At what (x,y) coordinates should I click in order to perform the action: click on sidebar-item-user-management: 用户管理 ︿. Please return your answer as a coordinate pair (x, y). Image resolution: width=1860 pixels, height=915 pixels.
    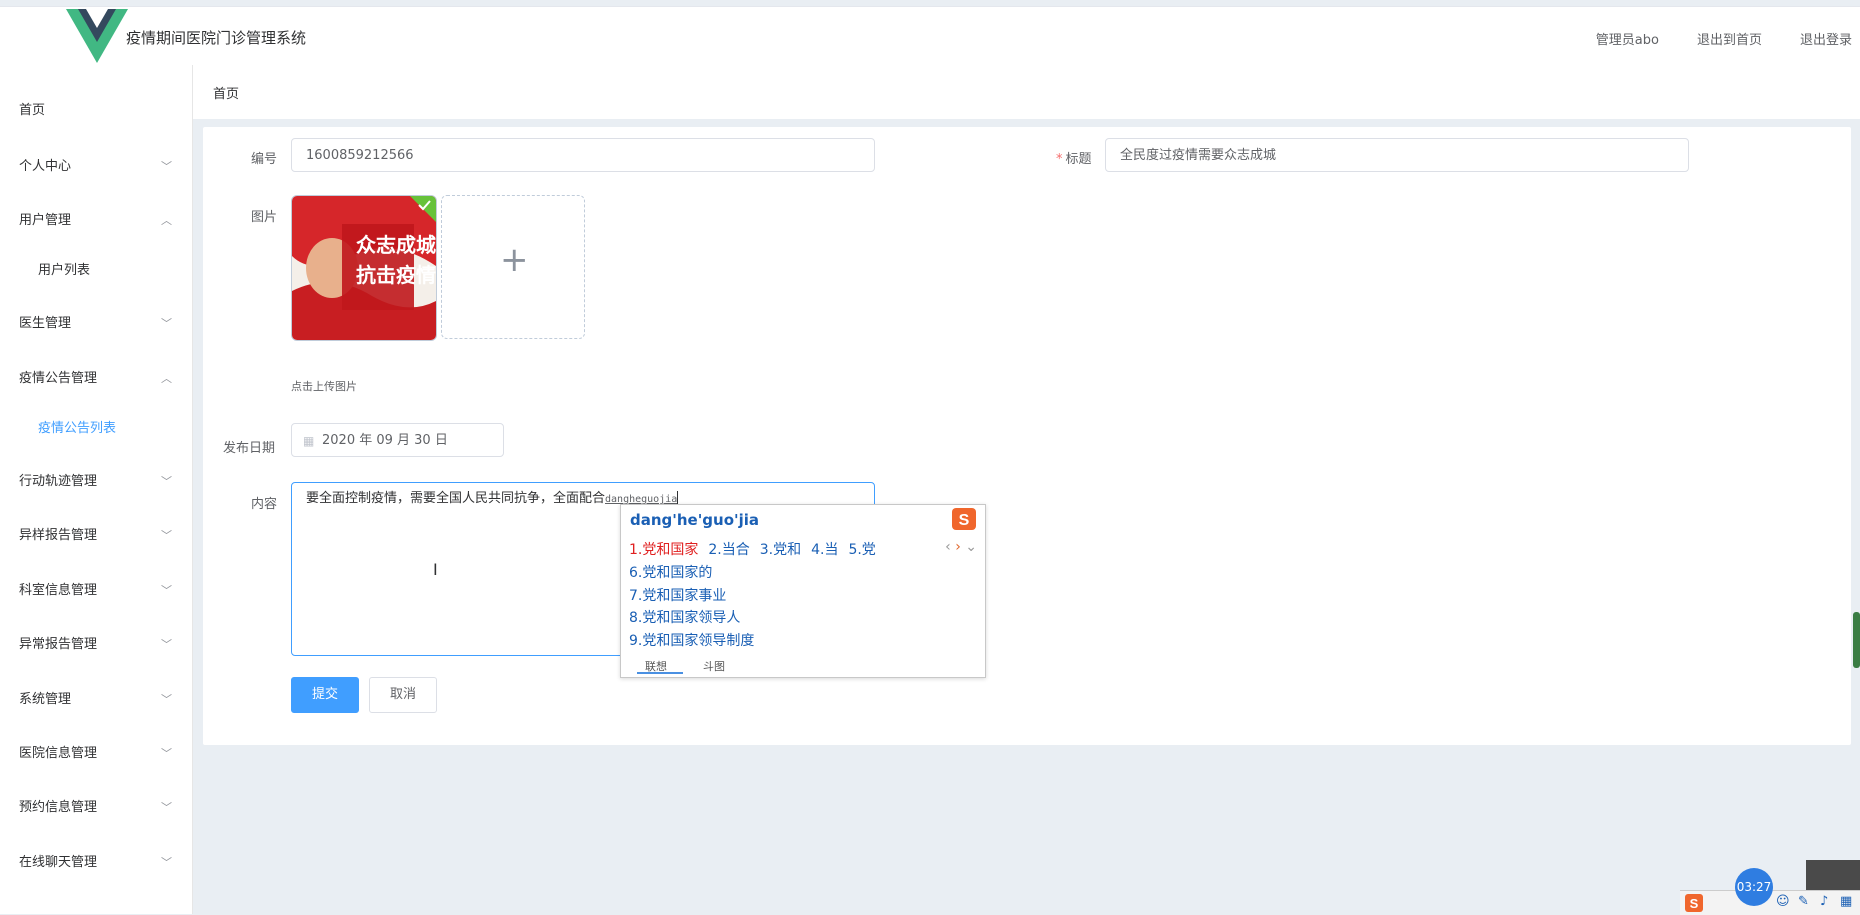
    Looking at the image, I should click on (96, 221).